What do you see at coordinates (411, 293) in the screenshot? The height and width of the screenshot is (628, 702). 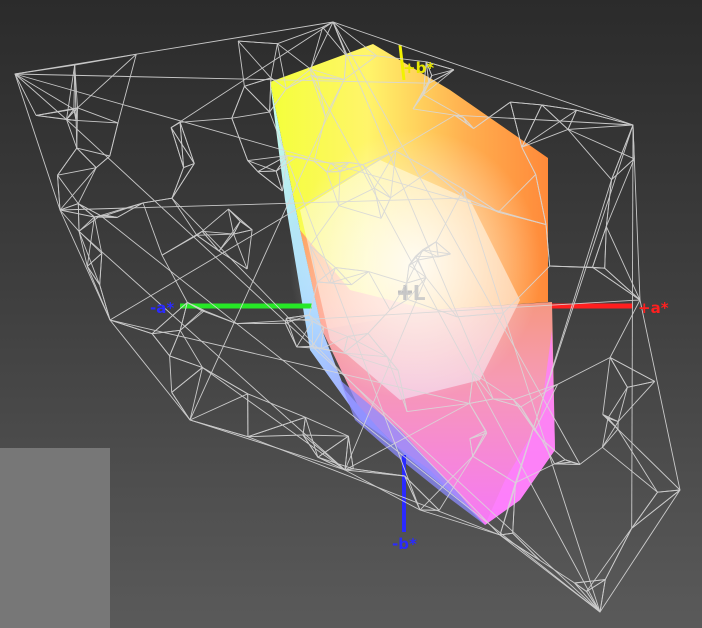 I see `label-plus-l: +L` at bounding box center [411, 293].